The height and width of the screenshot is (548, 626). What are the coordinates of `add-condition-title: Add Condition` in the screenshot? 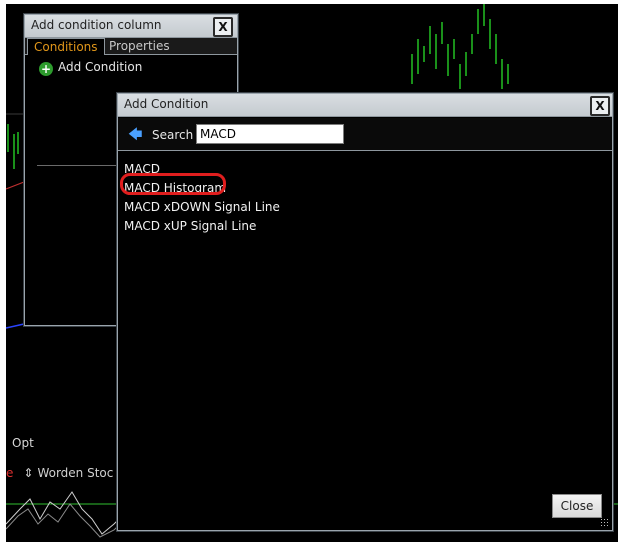 It's located at (166, 104).